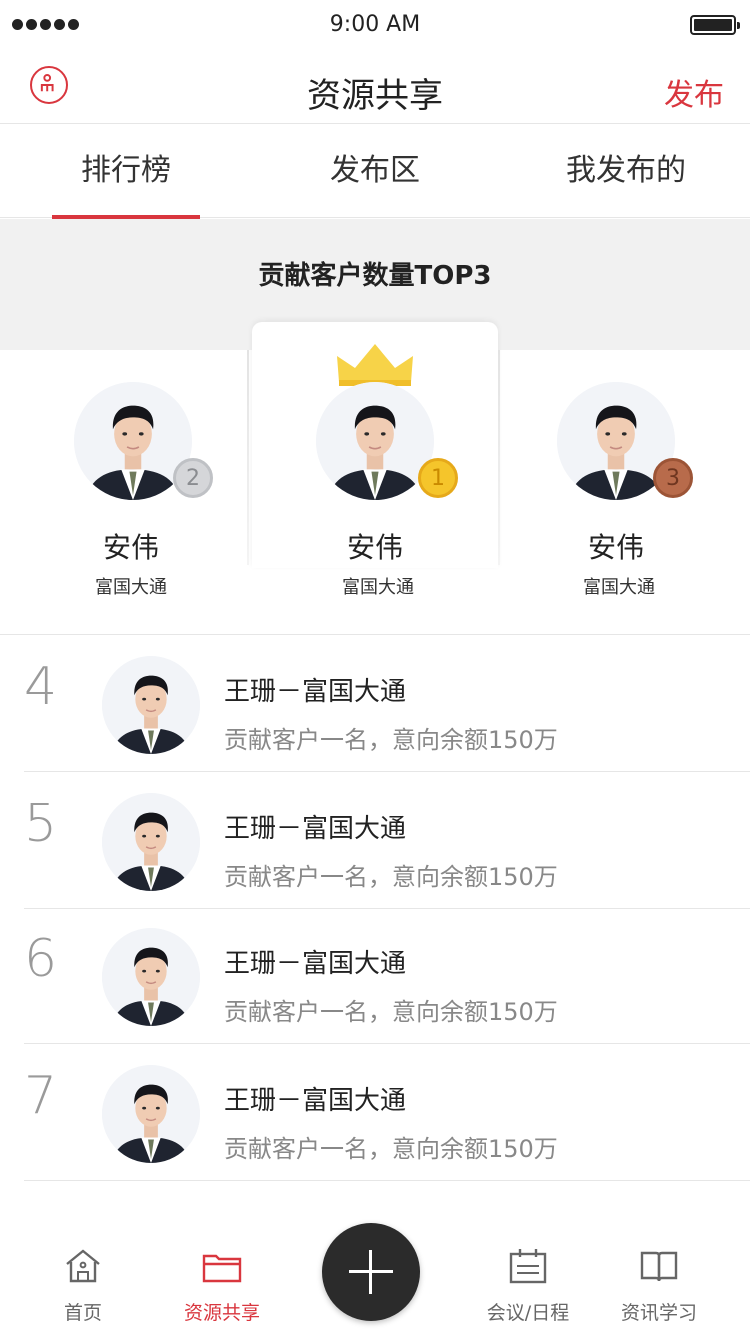 This screenshot has height=1334, width=750. I want to click on rank-number: 5, so click(41, 824).